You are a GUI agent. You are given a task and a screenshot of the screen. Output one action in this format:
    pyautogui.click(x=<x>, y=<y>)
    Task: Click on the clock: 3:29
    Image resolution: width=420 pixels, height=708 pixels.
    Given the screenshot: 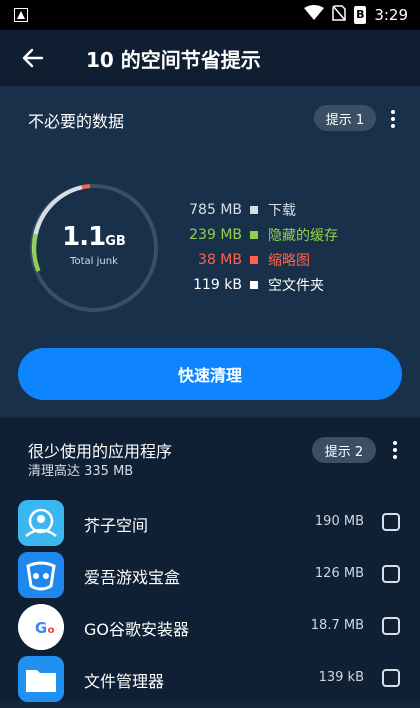 What is the action you would take?
    pyautogui.click(x=391, y=15)
    